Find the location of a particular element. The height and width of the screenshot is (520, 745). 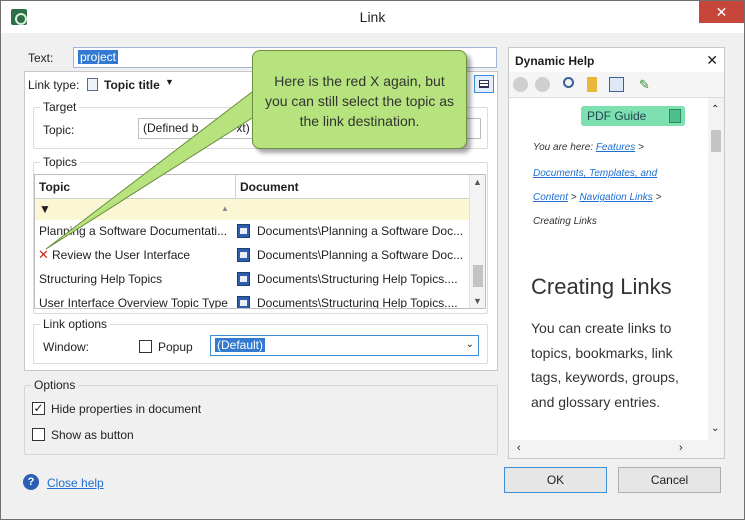

scroll-down-icon: ⌄ is located at coordinates (715, 428).